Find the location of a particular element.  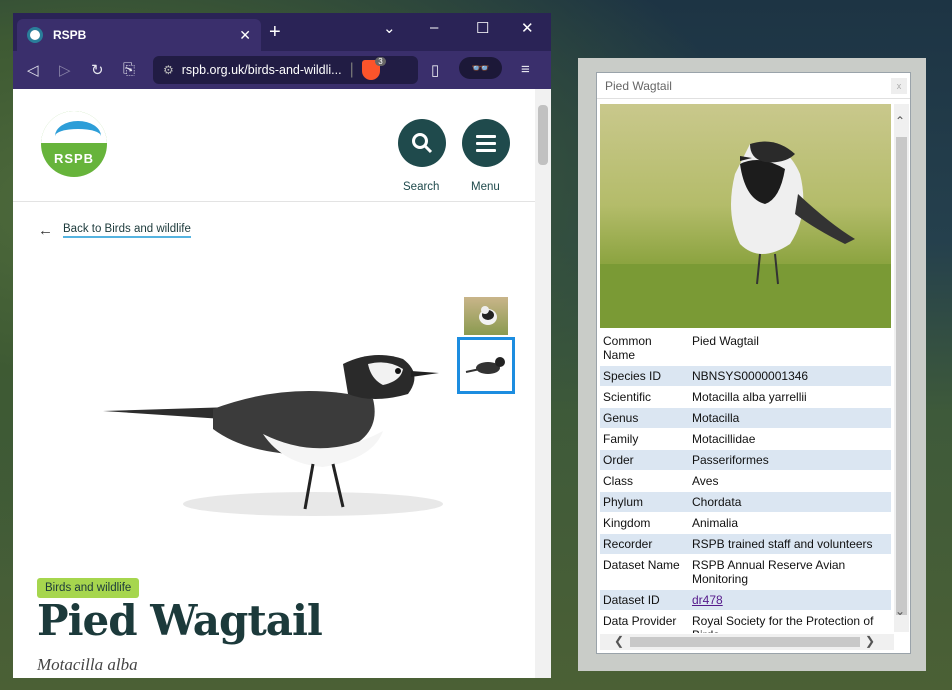

site-info-icon: ⚙ is located at coordinates (168, 70).